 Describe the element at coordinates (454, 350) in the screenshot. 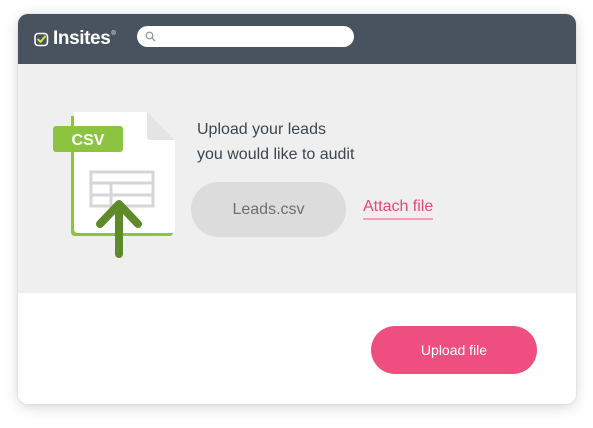

I see `upload-file-button: Upload file` at that location.